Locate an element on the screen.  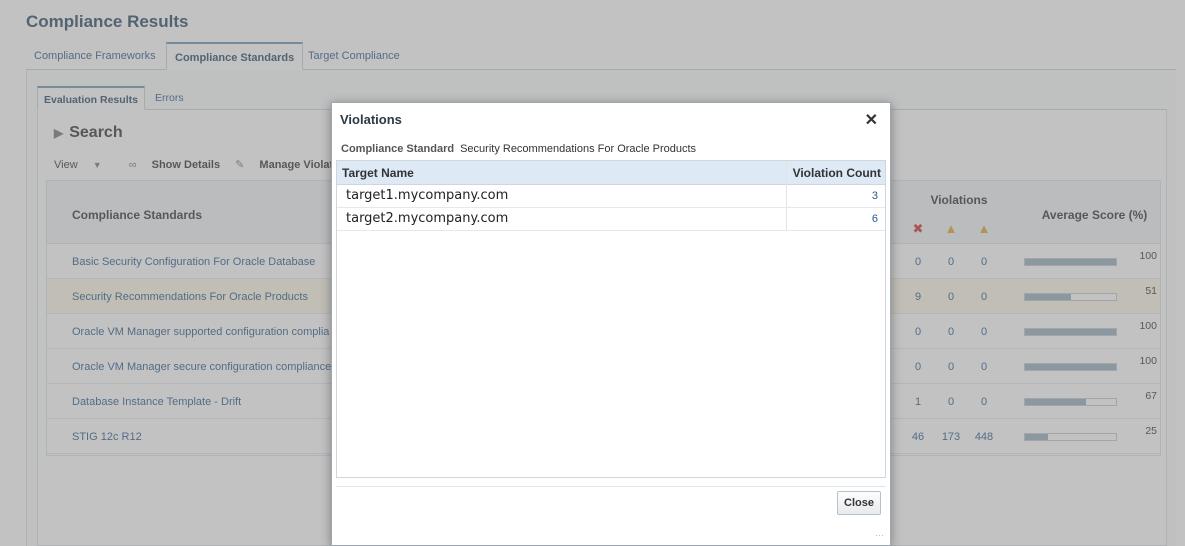
target-name: target2.mycompany.com is located at coordinates (427, 218).